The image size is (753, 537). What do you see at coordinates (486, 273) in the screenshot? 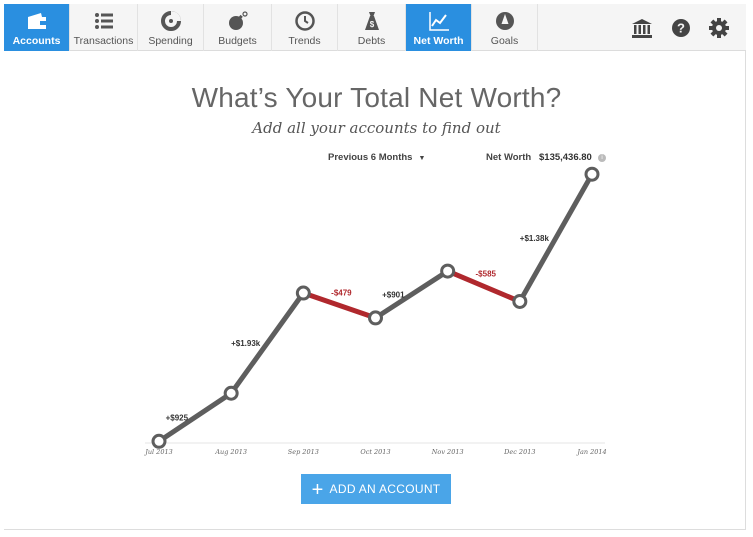
I see `change-label: -$585` at bounding box center [486, 273].